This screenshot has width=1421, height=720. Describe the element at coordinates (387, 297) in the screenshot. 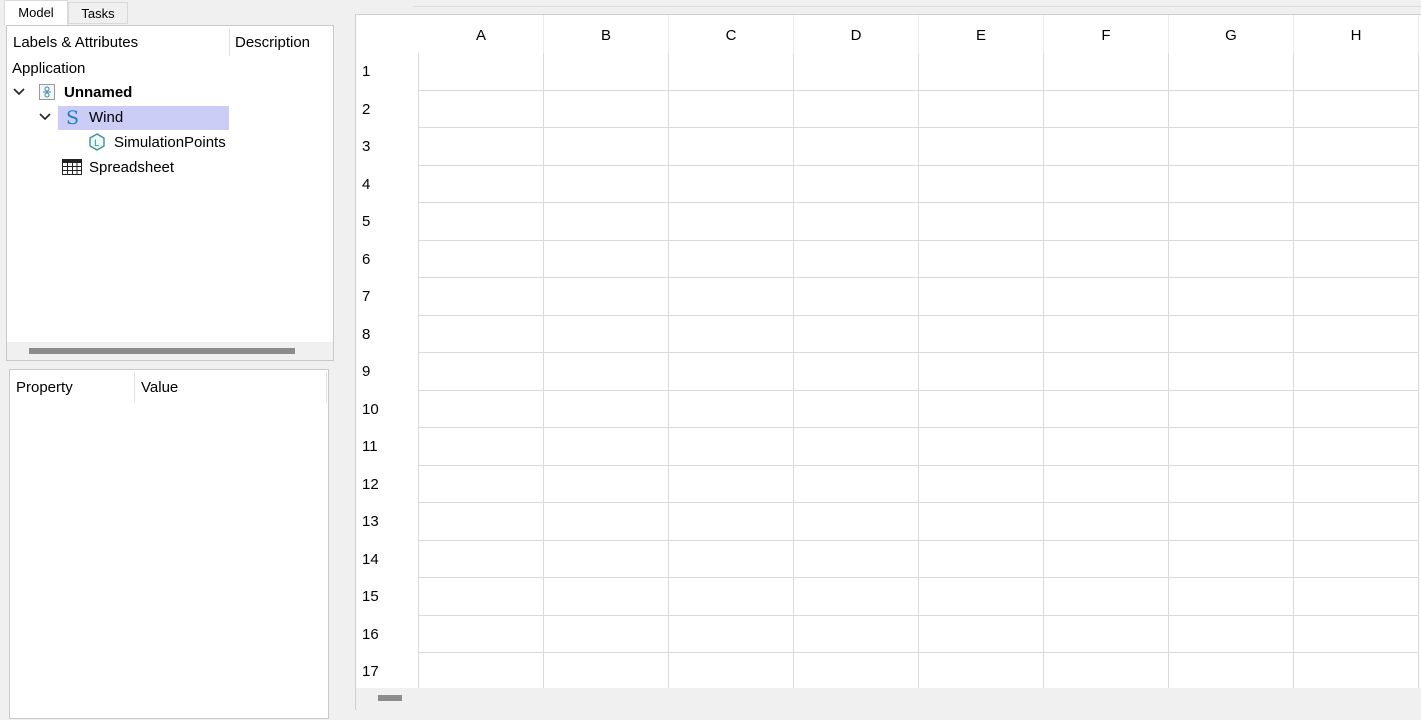

I see `row-header-7: 7` at that location.